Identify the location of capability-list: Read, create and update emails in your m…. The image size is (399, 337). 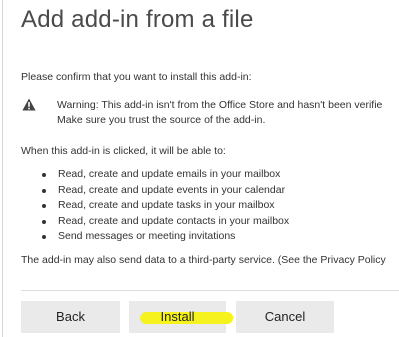
(164, 206).